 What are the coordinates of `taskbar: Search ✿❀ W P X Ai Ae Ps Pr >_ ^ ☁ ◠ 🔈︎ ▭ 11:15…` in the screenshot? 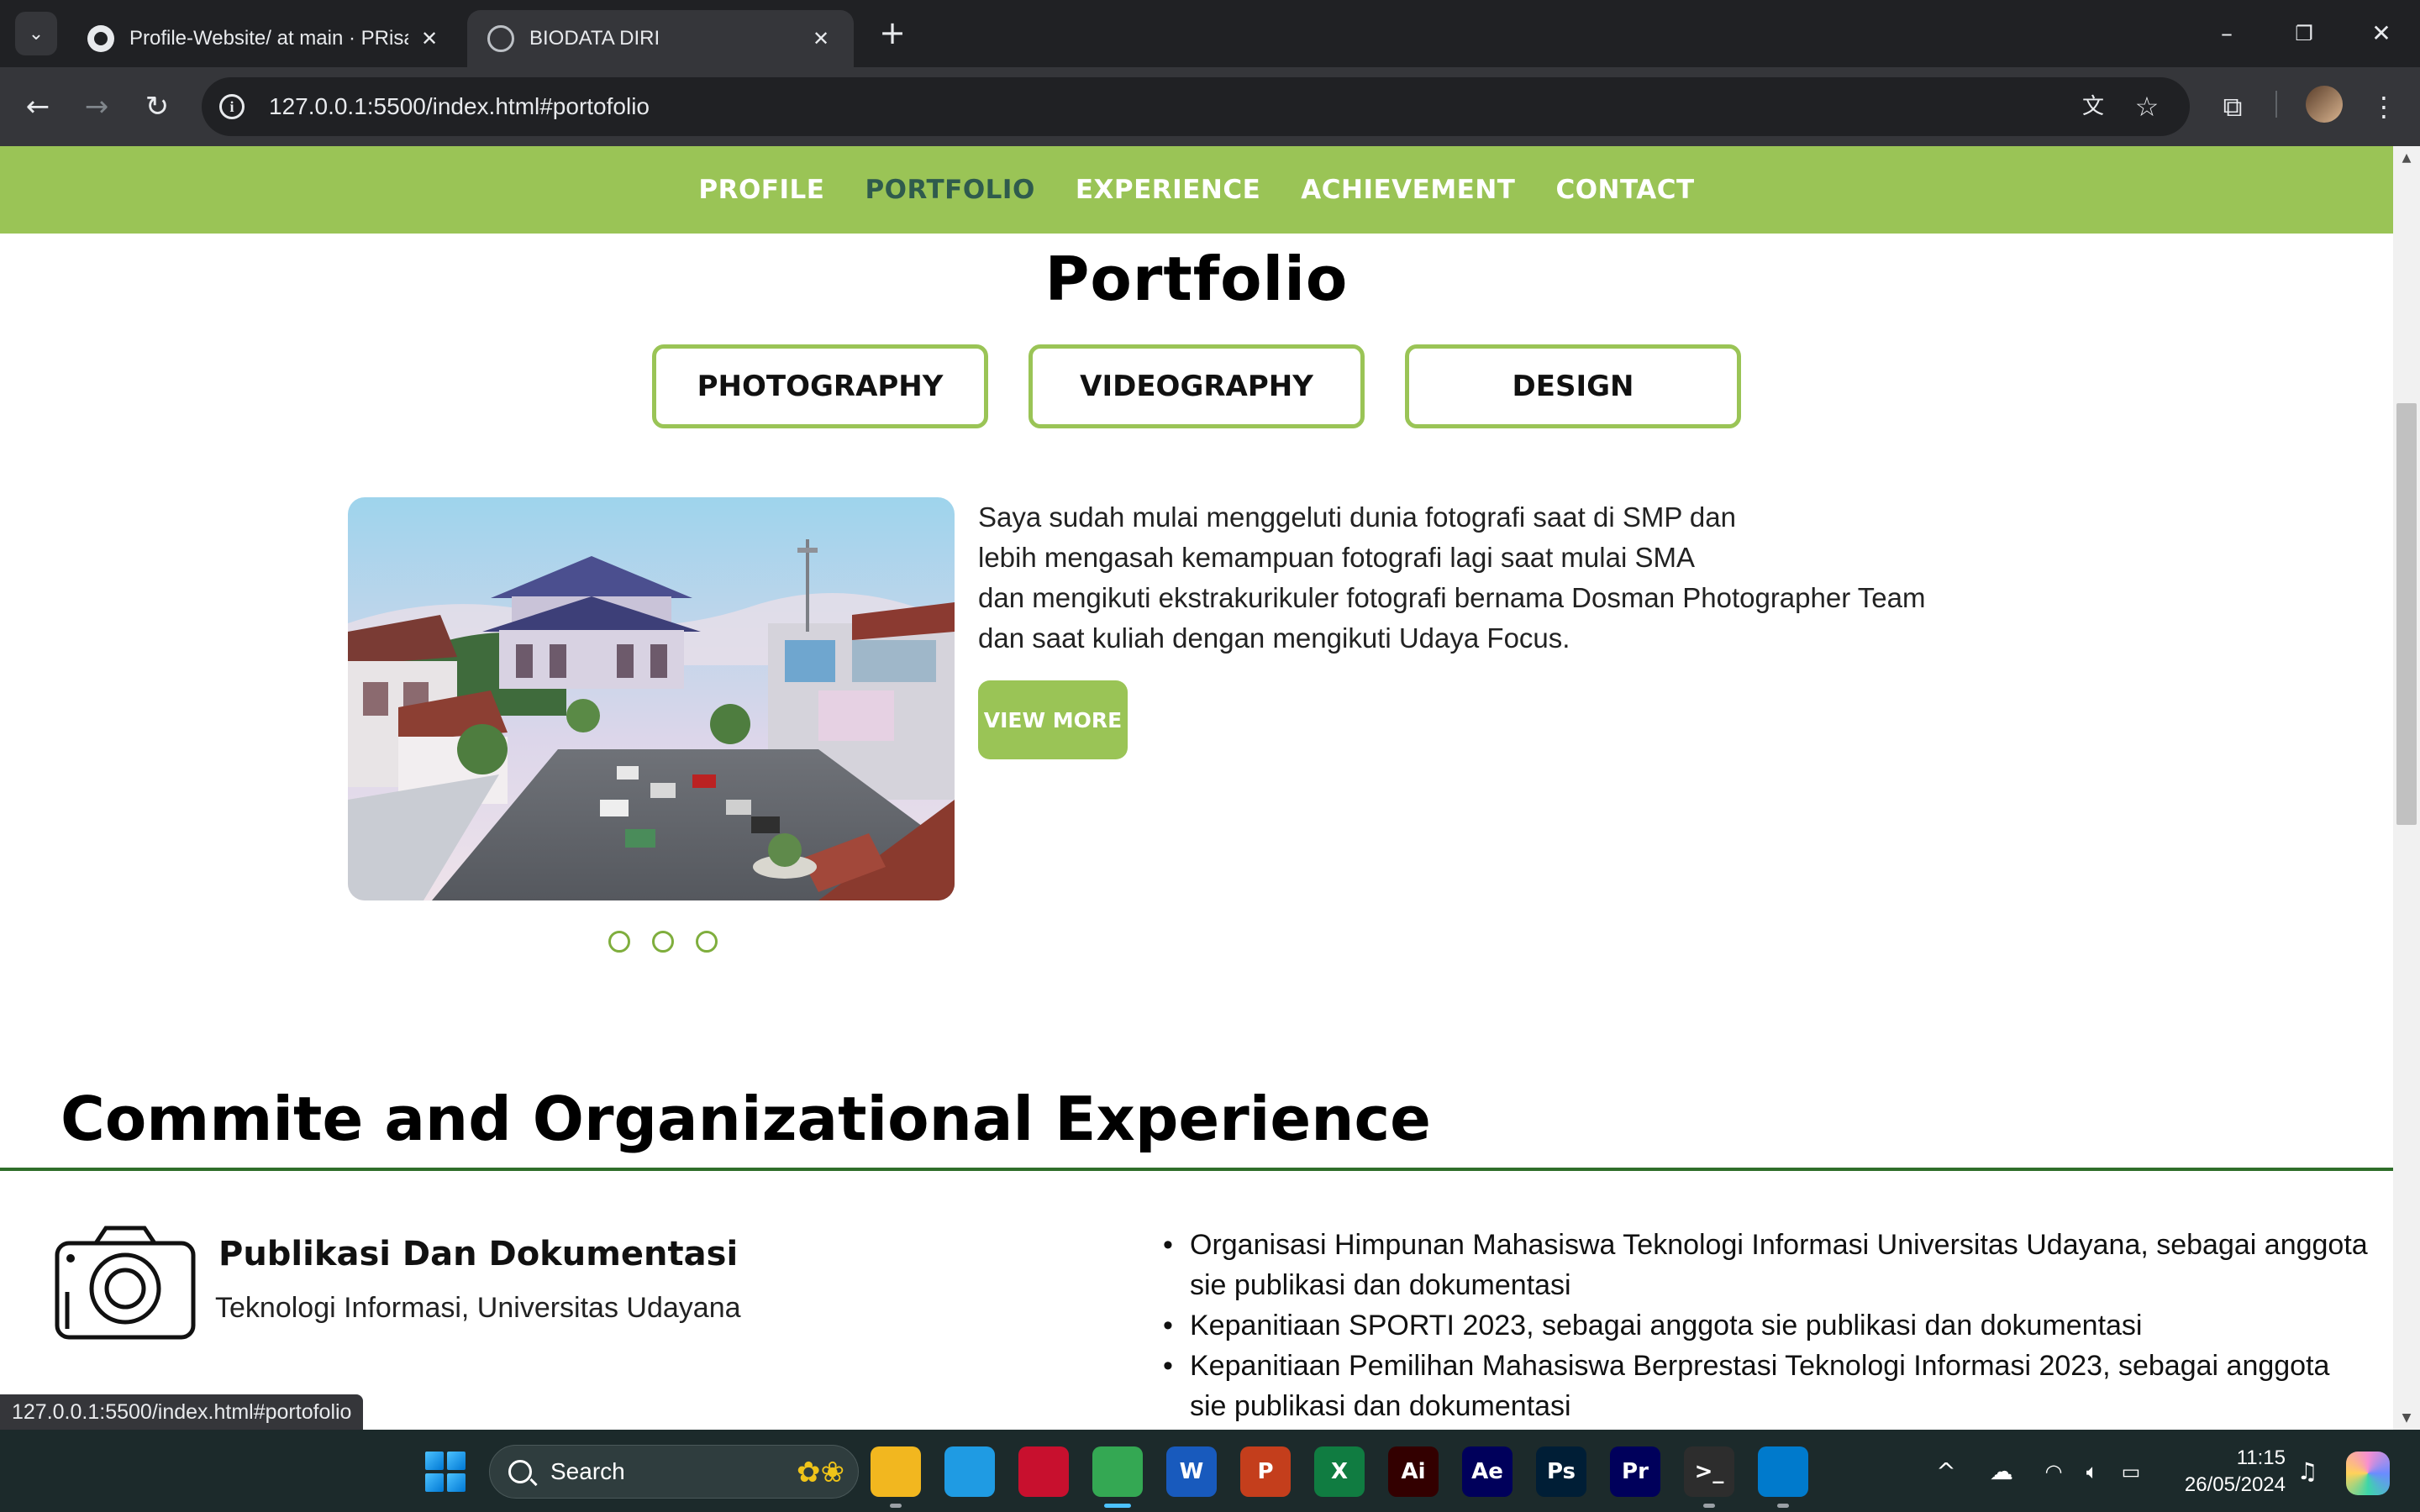 It's located at (1210, 1471).